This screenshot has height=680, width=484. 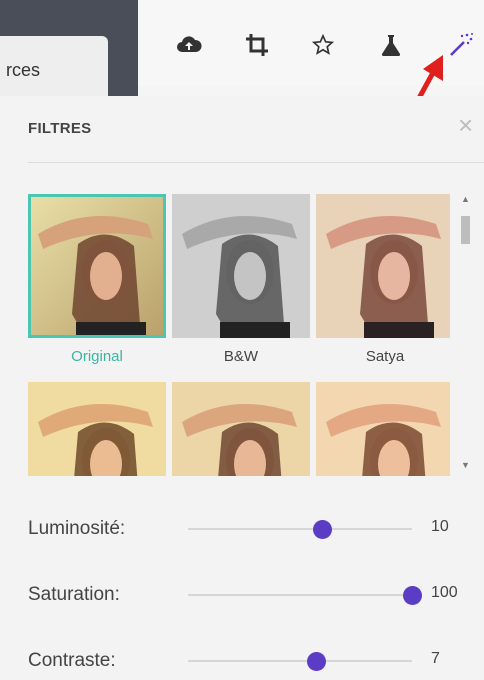 I want to click on tab-resources: rces, so click(x=54, y=66).